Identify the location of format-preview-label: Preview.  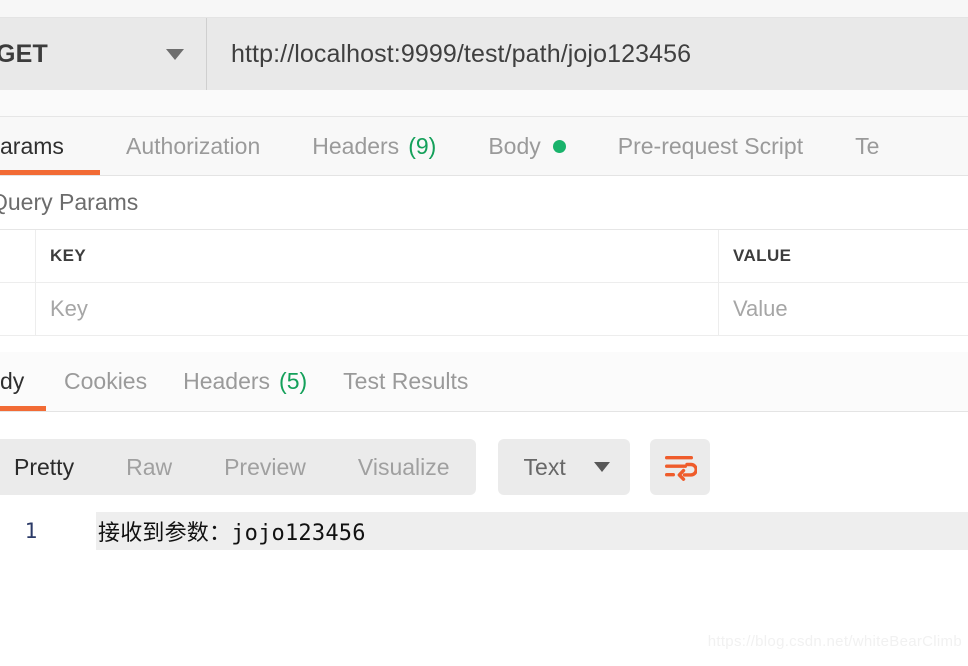
(265, 466).